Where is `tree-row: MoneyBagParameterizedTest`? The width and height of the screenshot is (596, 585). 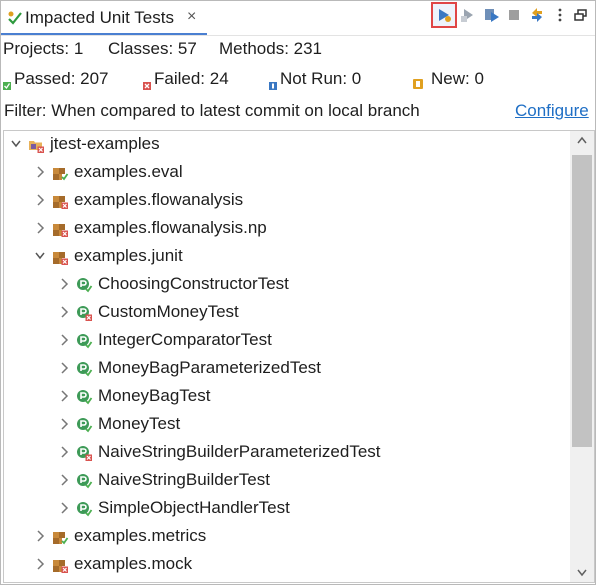
tree-row: MoneyBagParameterizedTest is located at coordinates (285, 369).